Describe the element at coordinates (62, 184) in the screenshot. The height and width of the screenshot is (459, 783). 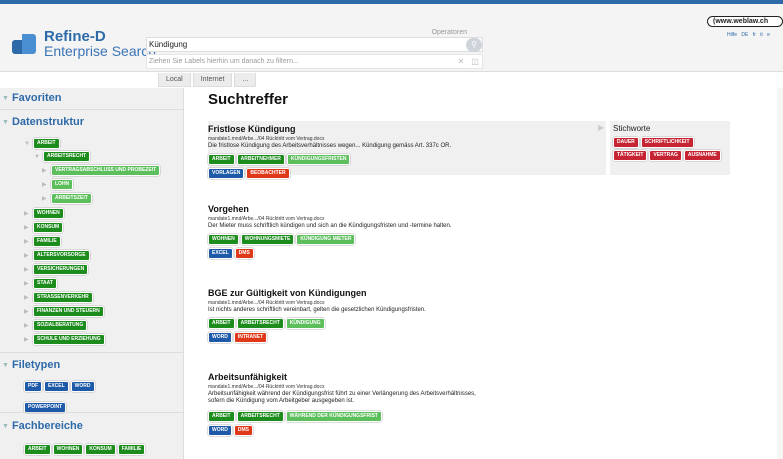
I see `label-chip: LOHN` at that location.